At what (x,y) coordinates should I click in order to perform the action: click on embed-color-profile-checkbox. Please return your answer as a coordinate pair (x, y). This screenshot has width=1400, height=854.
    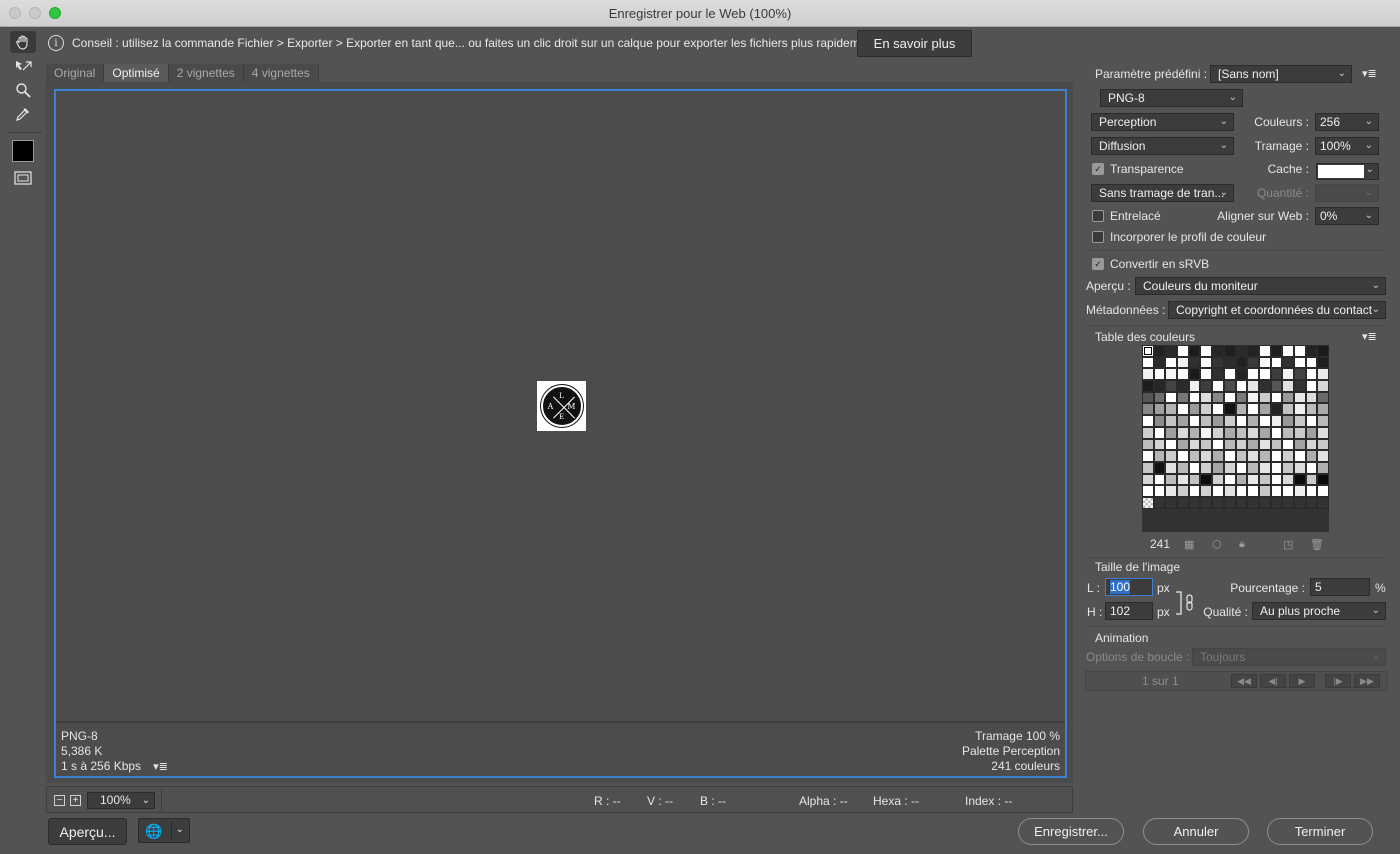
    Looking at the image, I should click on (1098, 237).